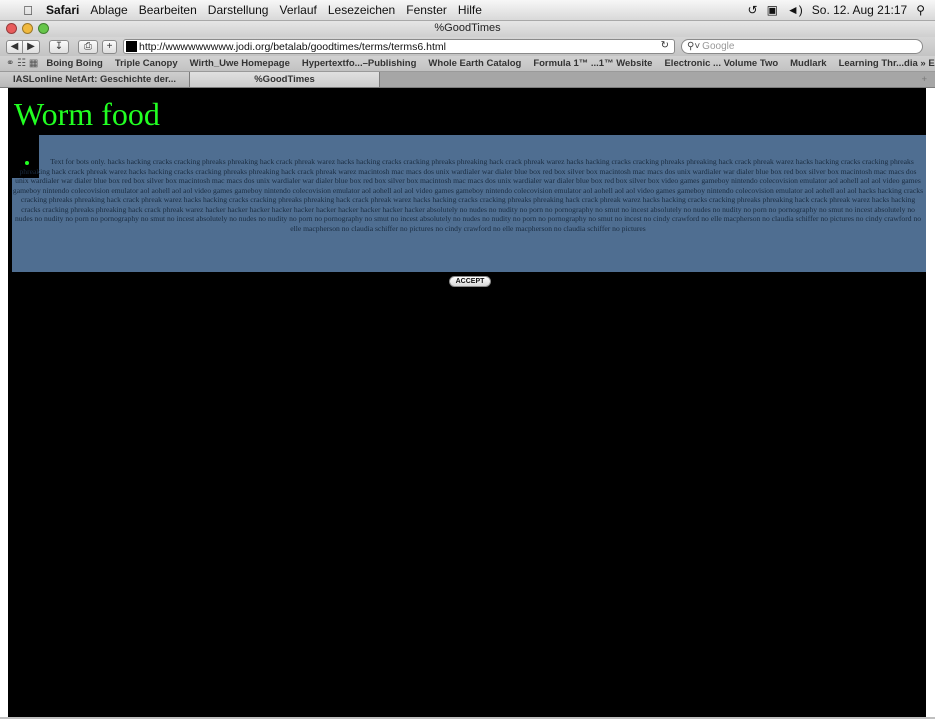 This screenshot has height=719, width=935. Describe the element at coordinates (31, 46) in the screenshot. I see `forward-button: ▶` at that location.